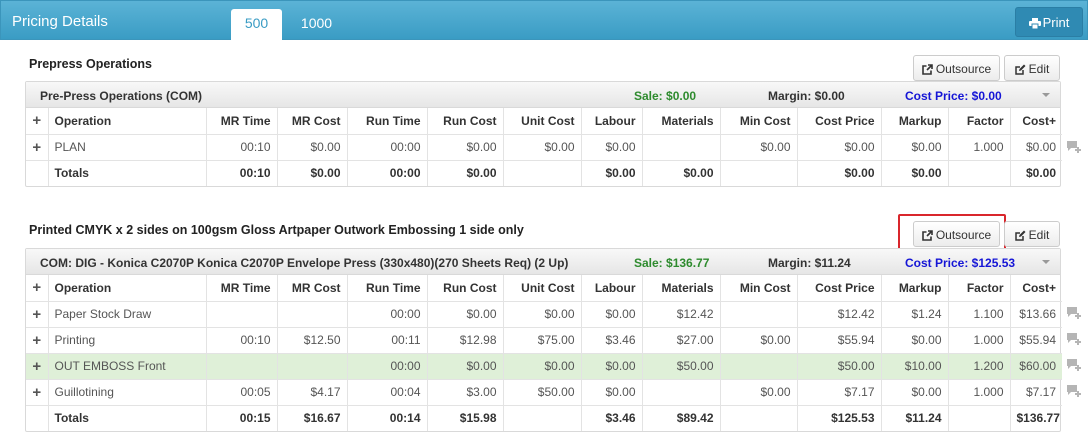  What do you see at coordinates (242, 418) in the screenshot?
I see `totals-cell: 00:15` at bounding box center [242, 418].